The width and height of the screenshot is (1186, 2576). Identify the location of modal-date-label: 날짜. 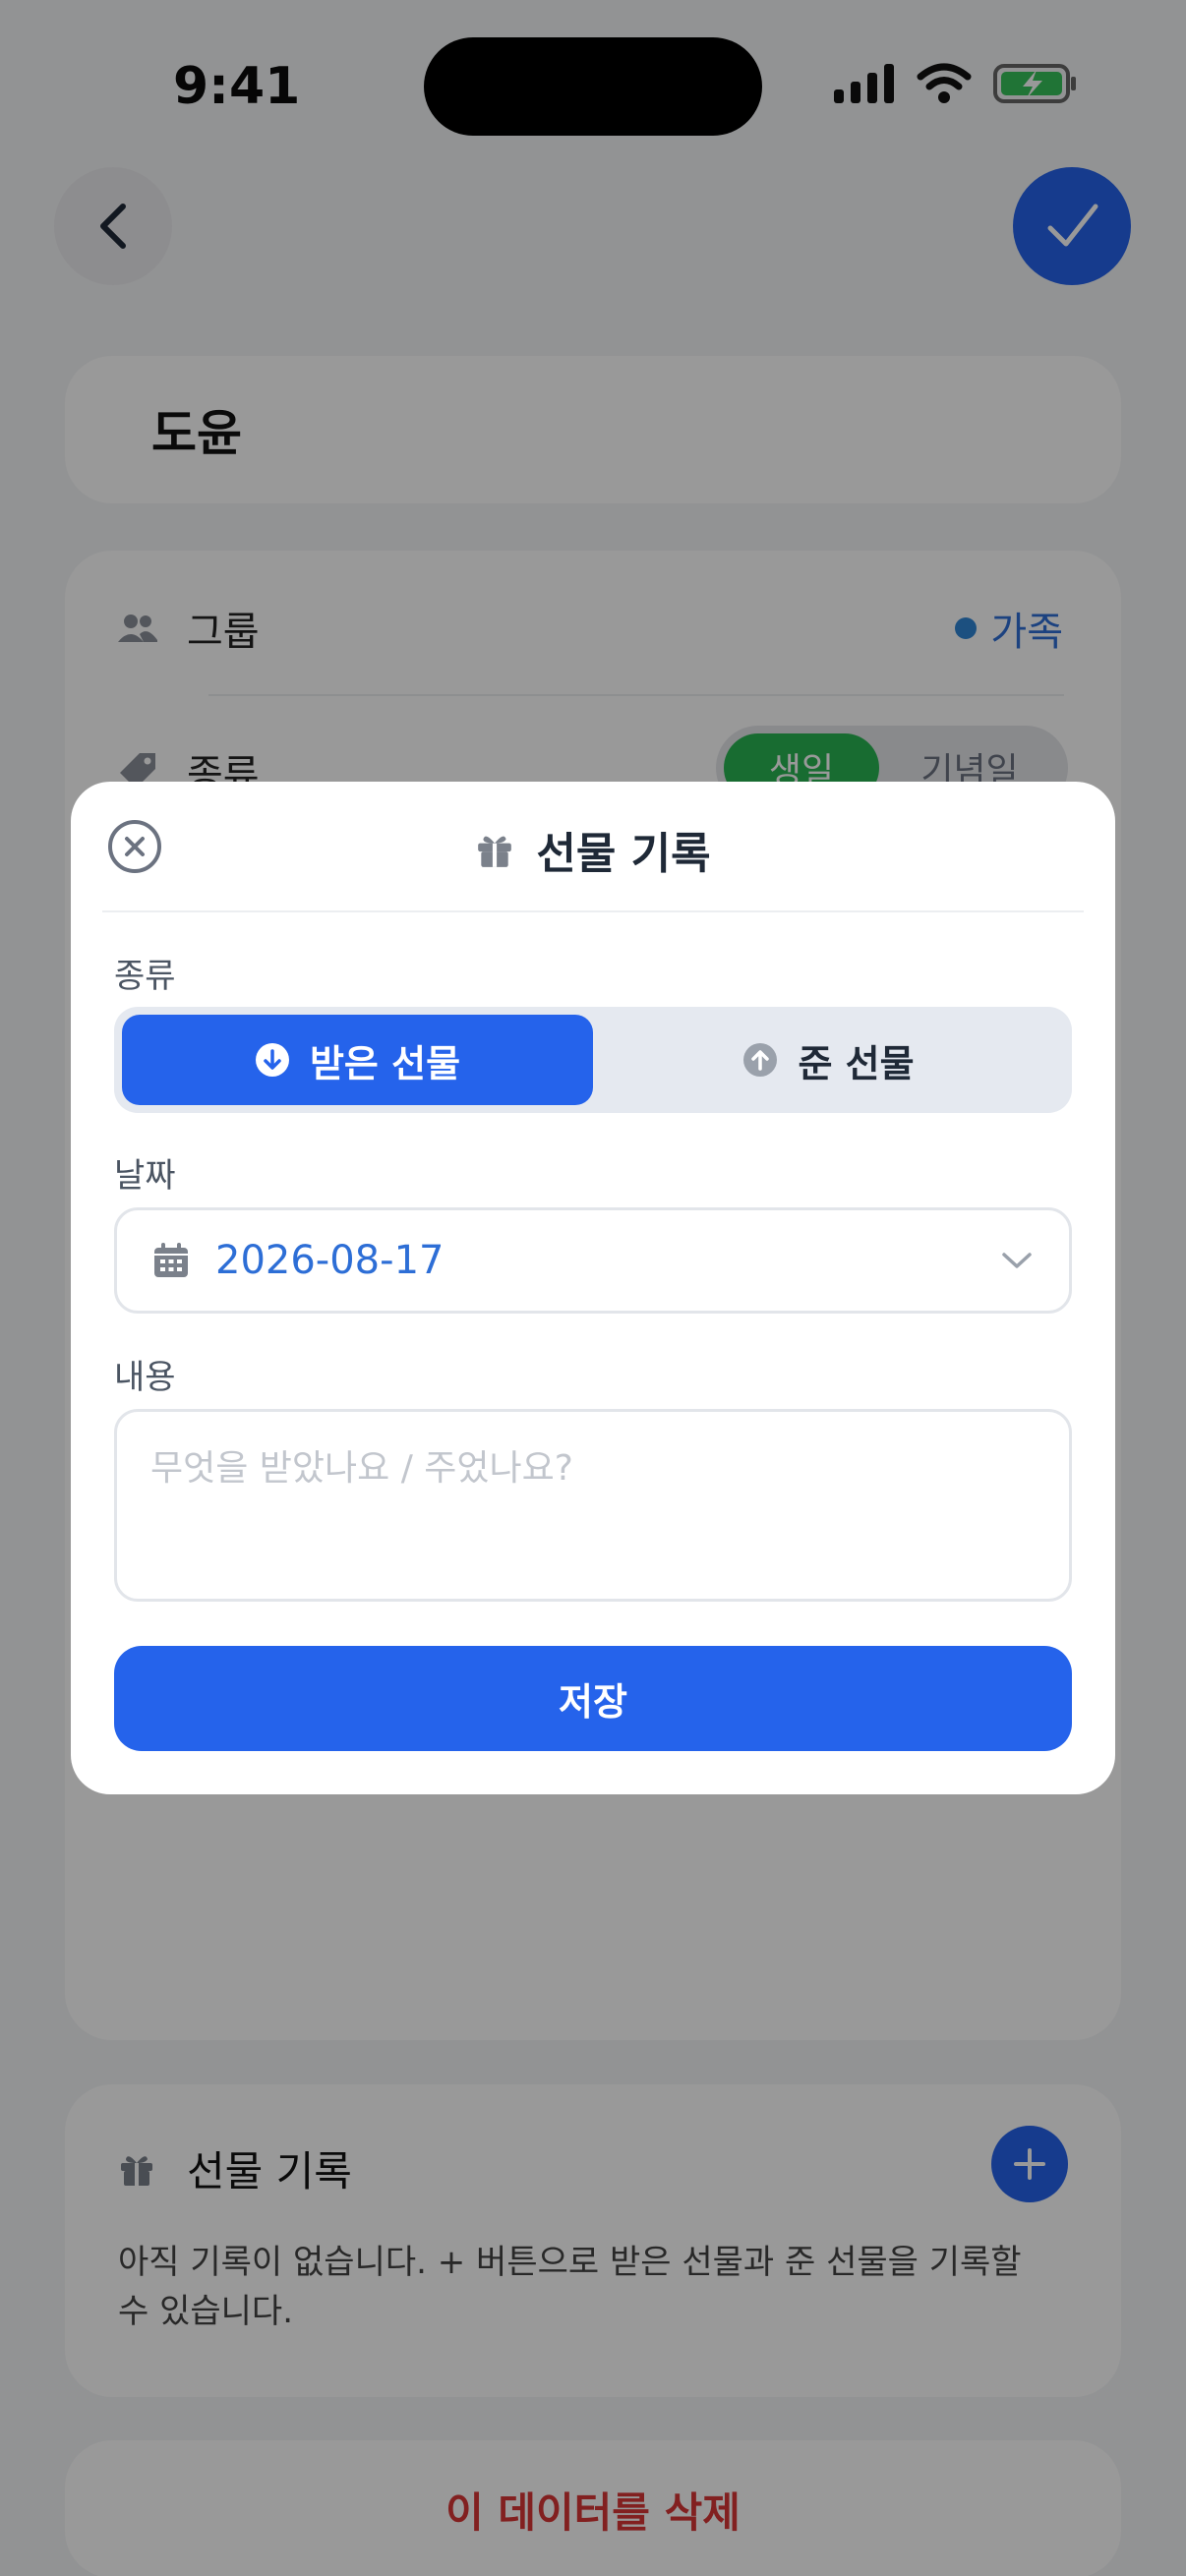
(145, 1176).